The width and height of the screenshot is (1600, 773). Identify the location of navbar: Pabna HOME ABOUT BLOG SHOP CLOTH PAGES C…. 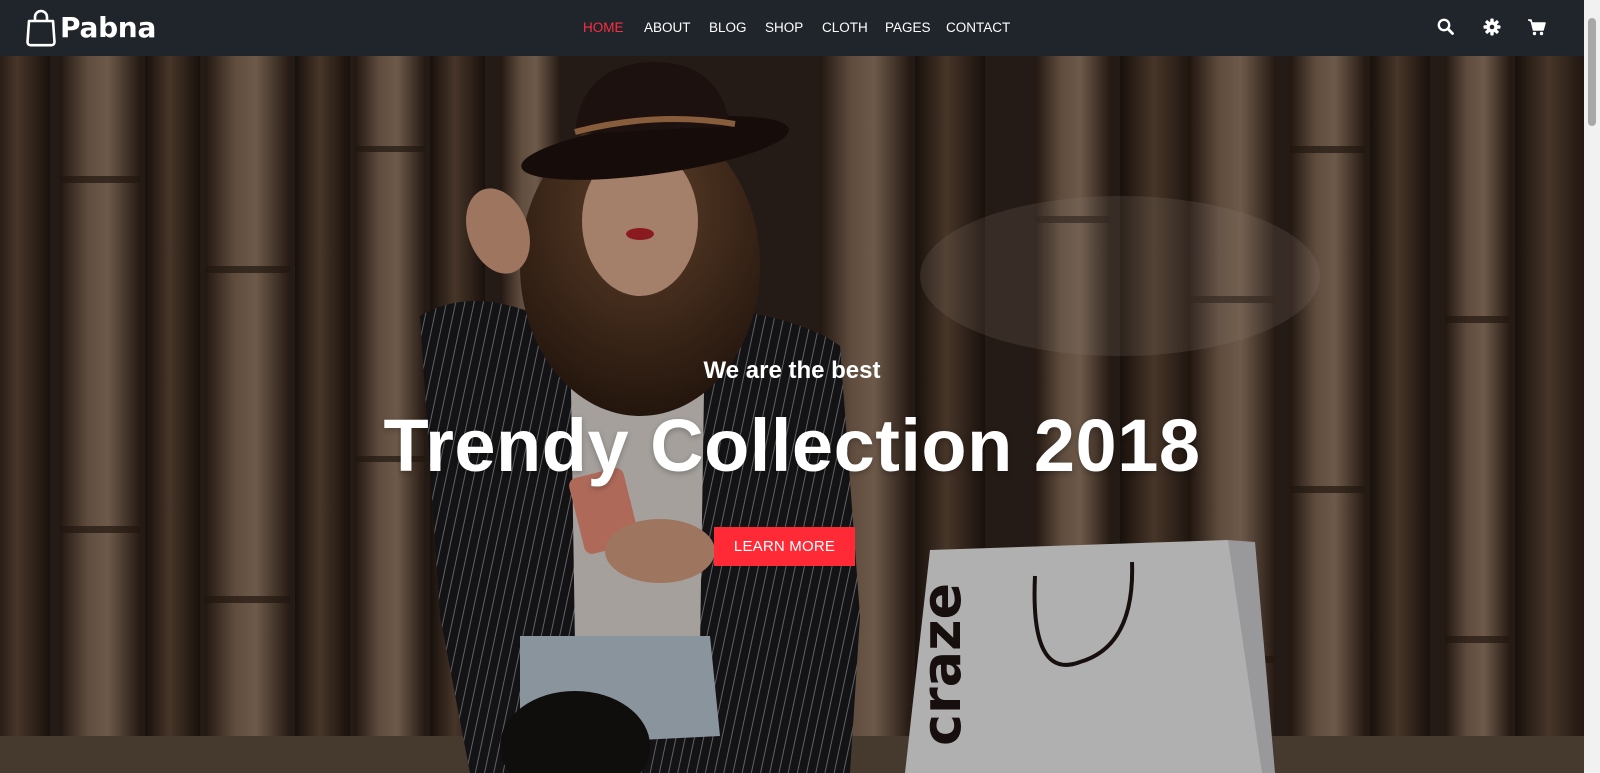
(792, 28).